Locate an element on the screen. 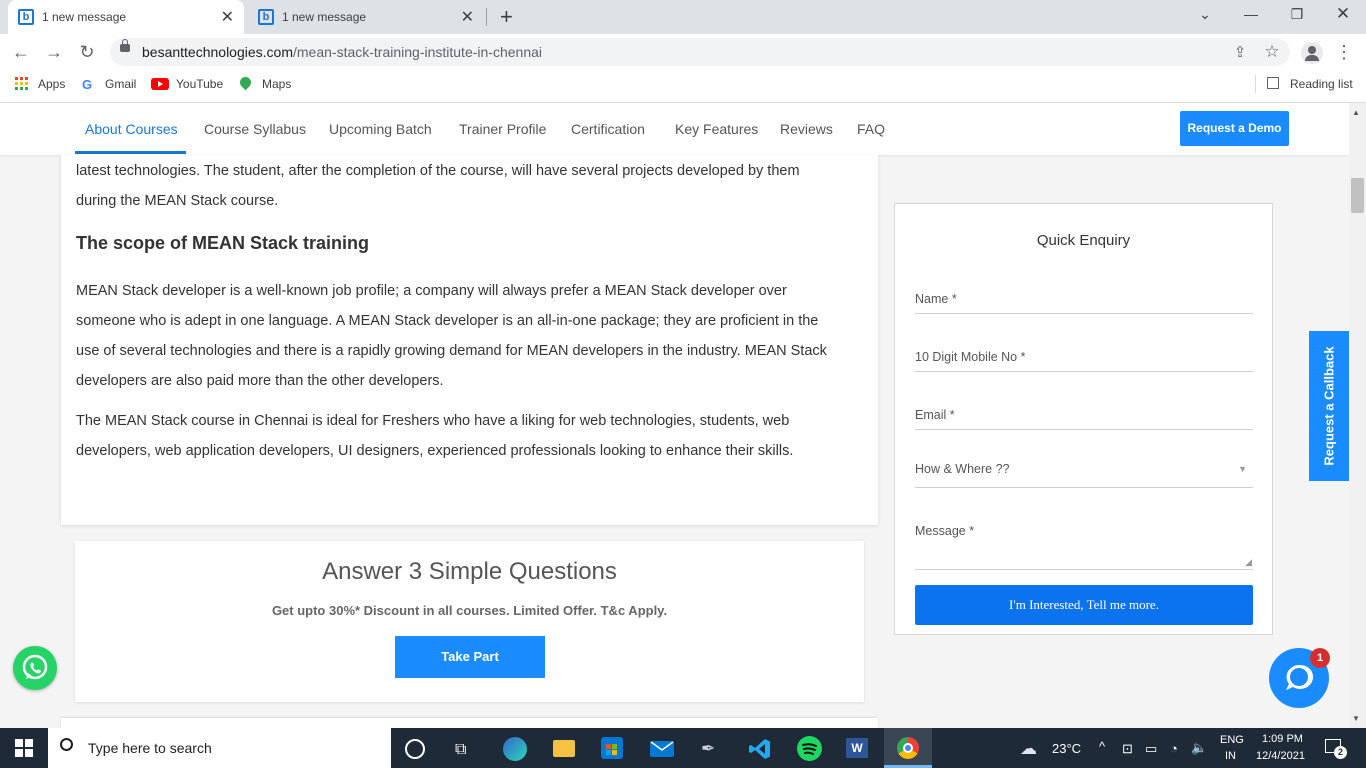 The height and width of the screenshot is (768, 1366). nav-trainer-profile: Trainer Profile is located at coordinates (502, 129).